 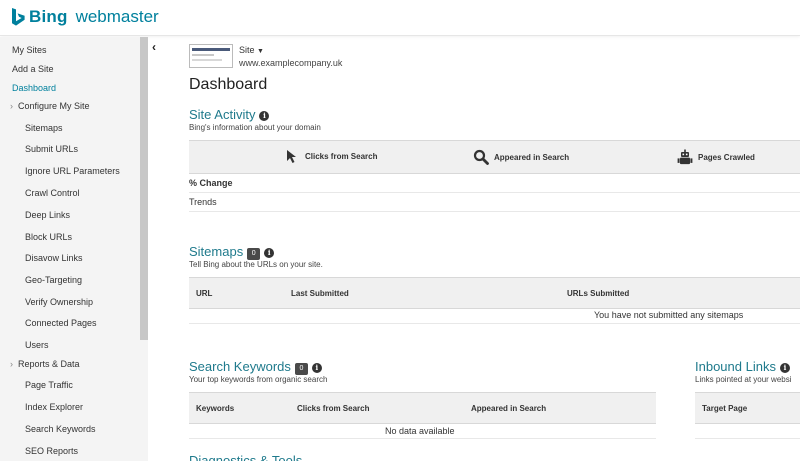 What do you see at coordinates (50, 106) in the screenshot?
I see `sidebar-item-configure-my-site: › Configure My Site` at bounding box center [50, 106].